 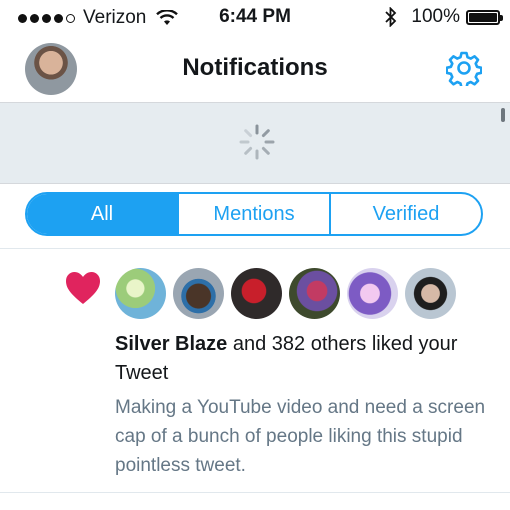 I want to click on page-title: Notifications, so click(x=255, y=67).